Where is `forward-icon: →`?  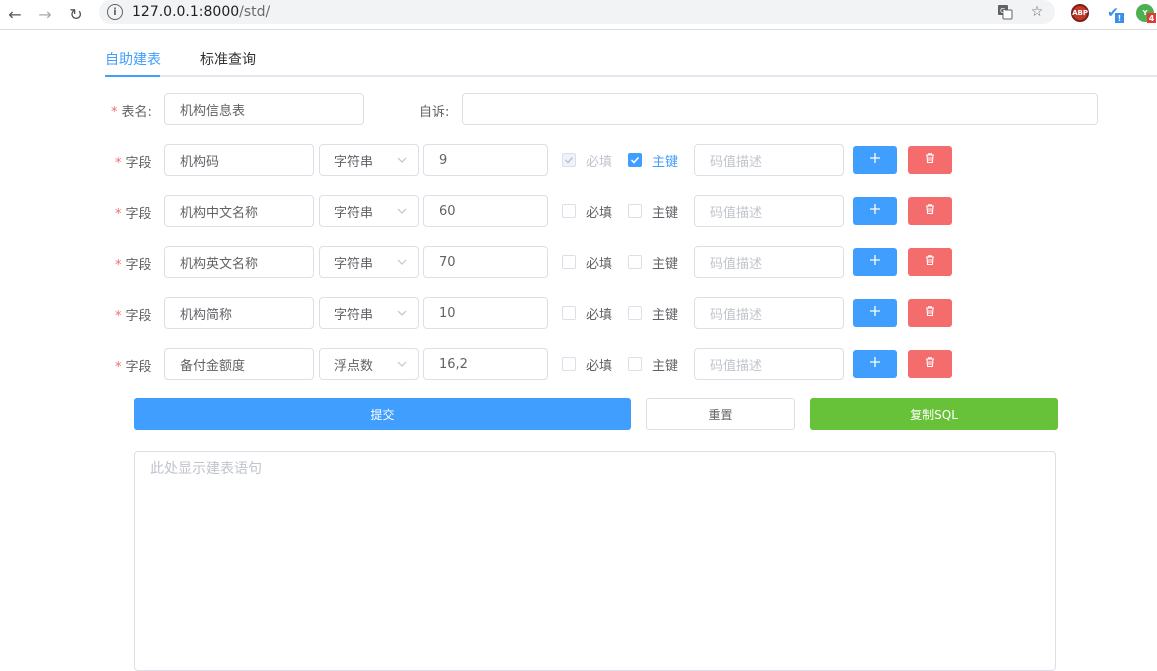 forward-icon: → is located at coordinates (45, 14).